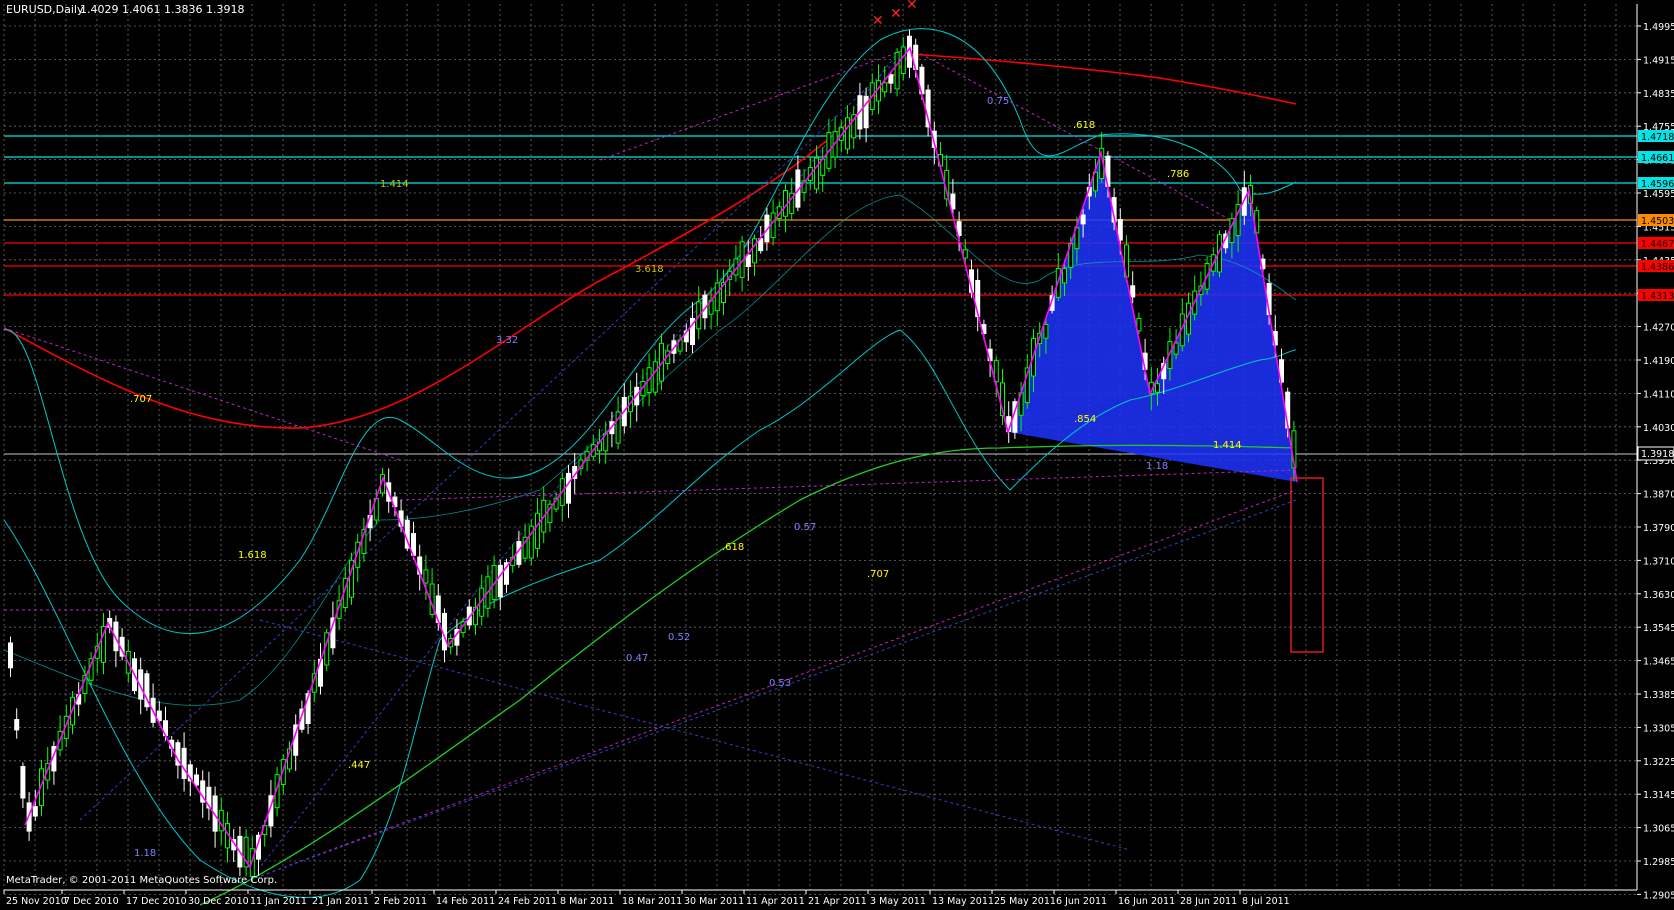 This screenshot has height=910, width=1674. Describe the element at coordinates (507, 340) in the screenshot. I see `fib-label: 3.32` at that location.